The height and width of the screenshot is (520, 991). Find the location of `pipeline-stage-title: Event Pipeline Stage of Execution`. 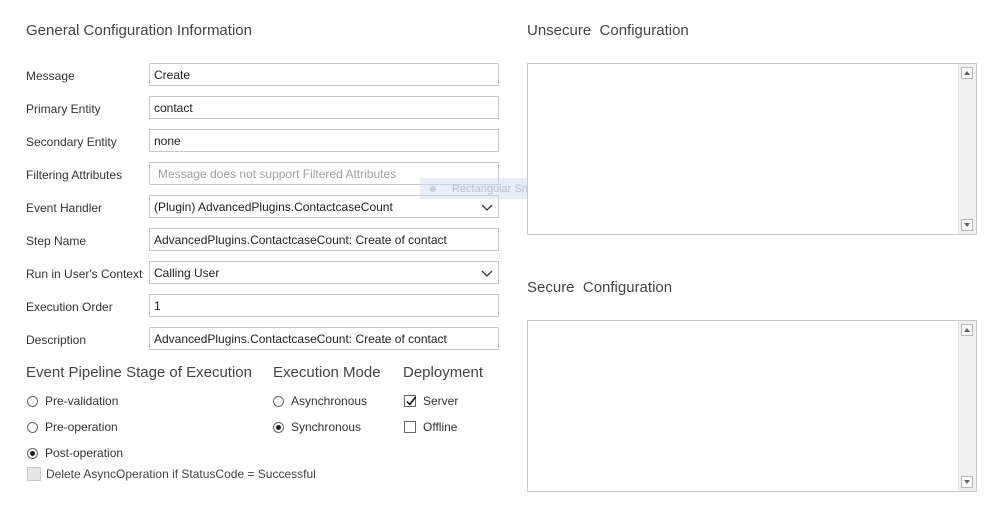

pipeline-stage-title: Event Pipeline Stage of Execution is located at coordinates (139, 372).